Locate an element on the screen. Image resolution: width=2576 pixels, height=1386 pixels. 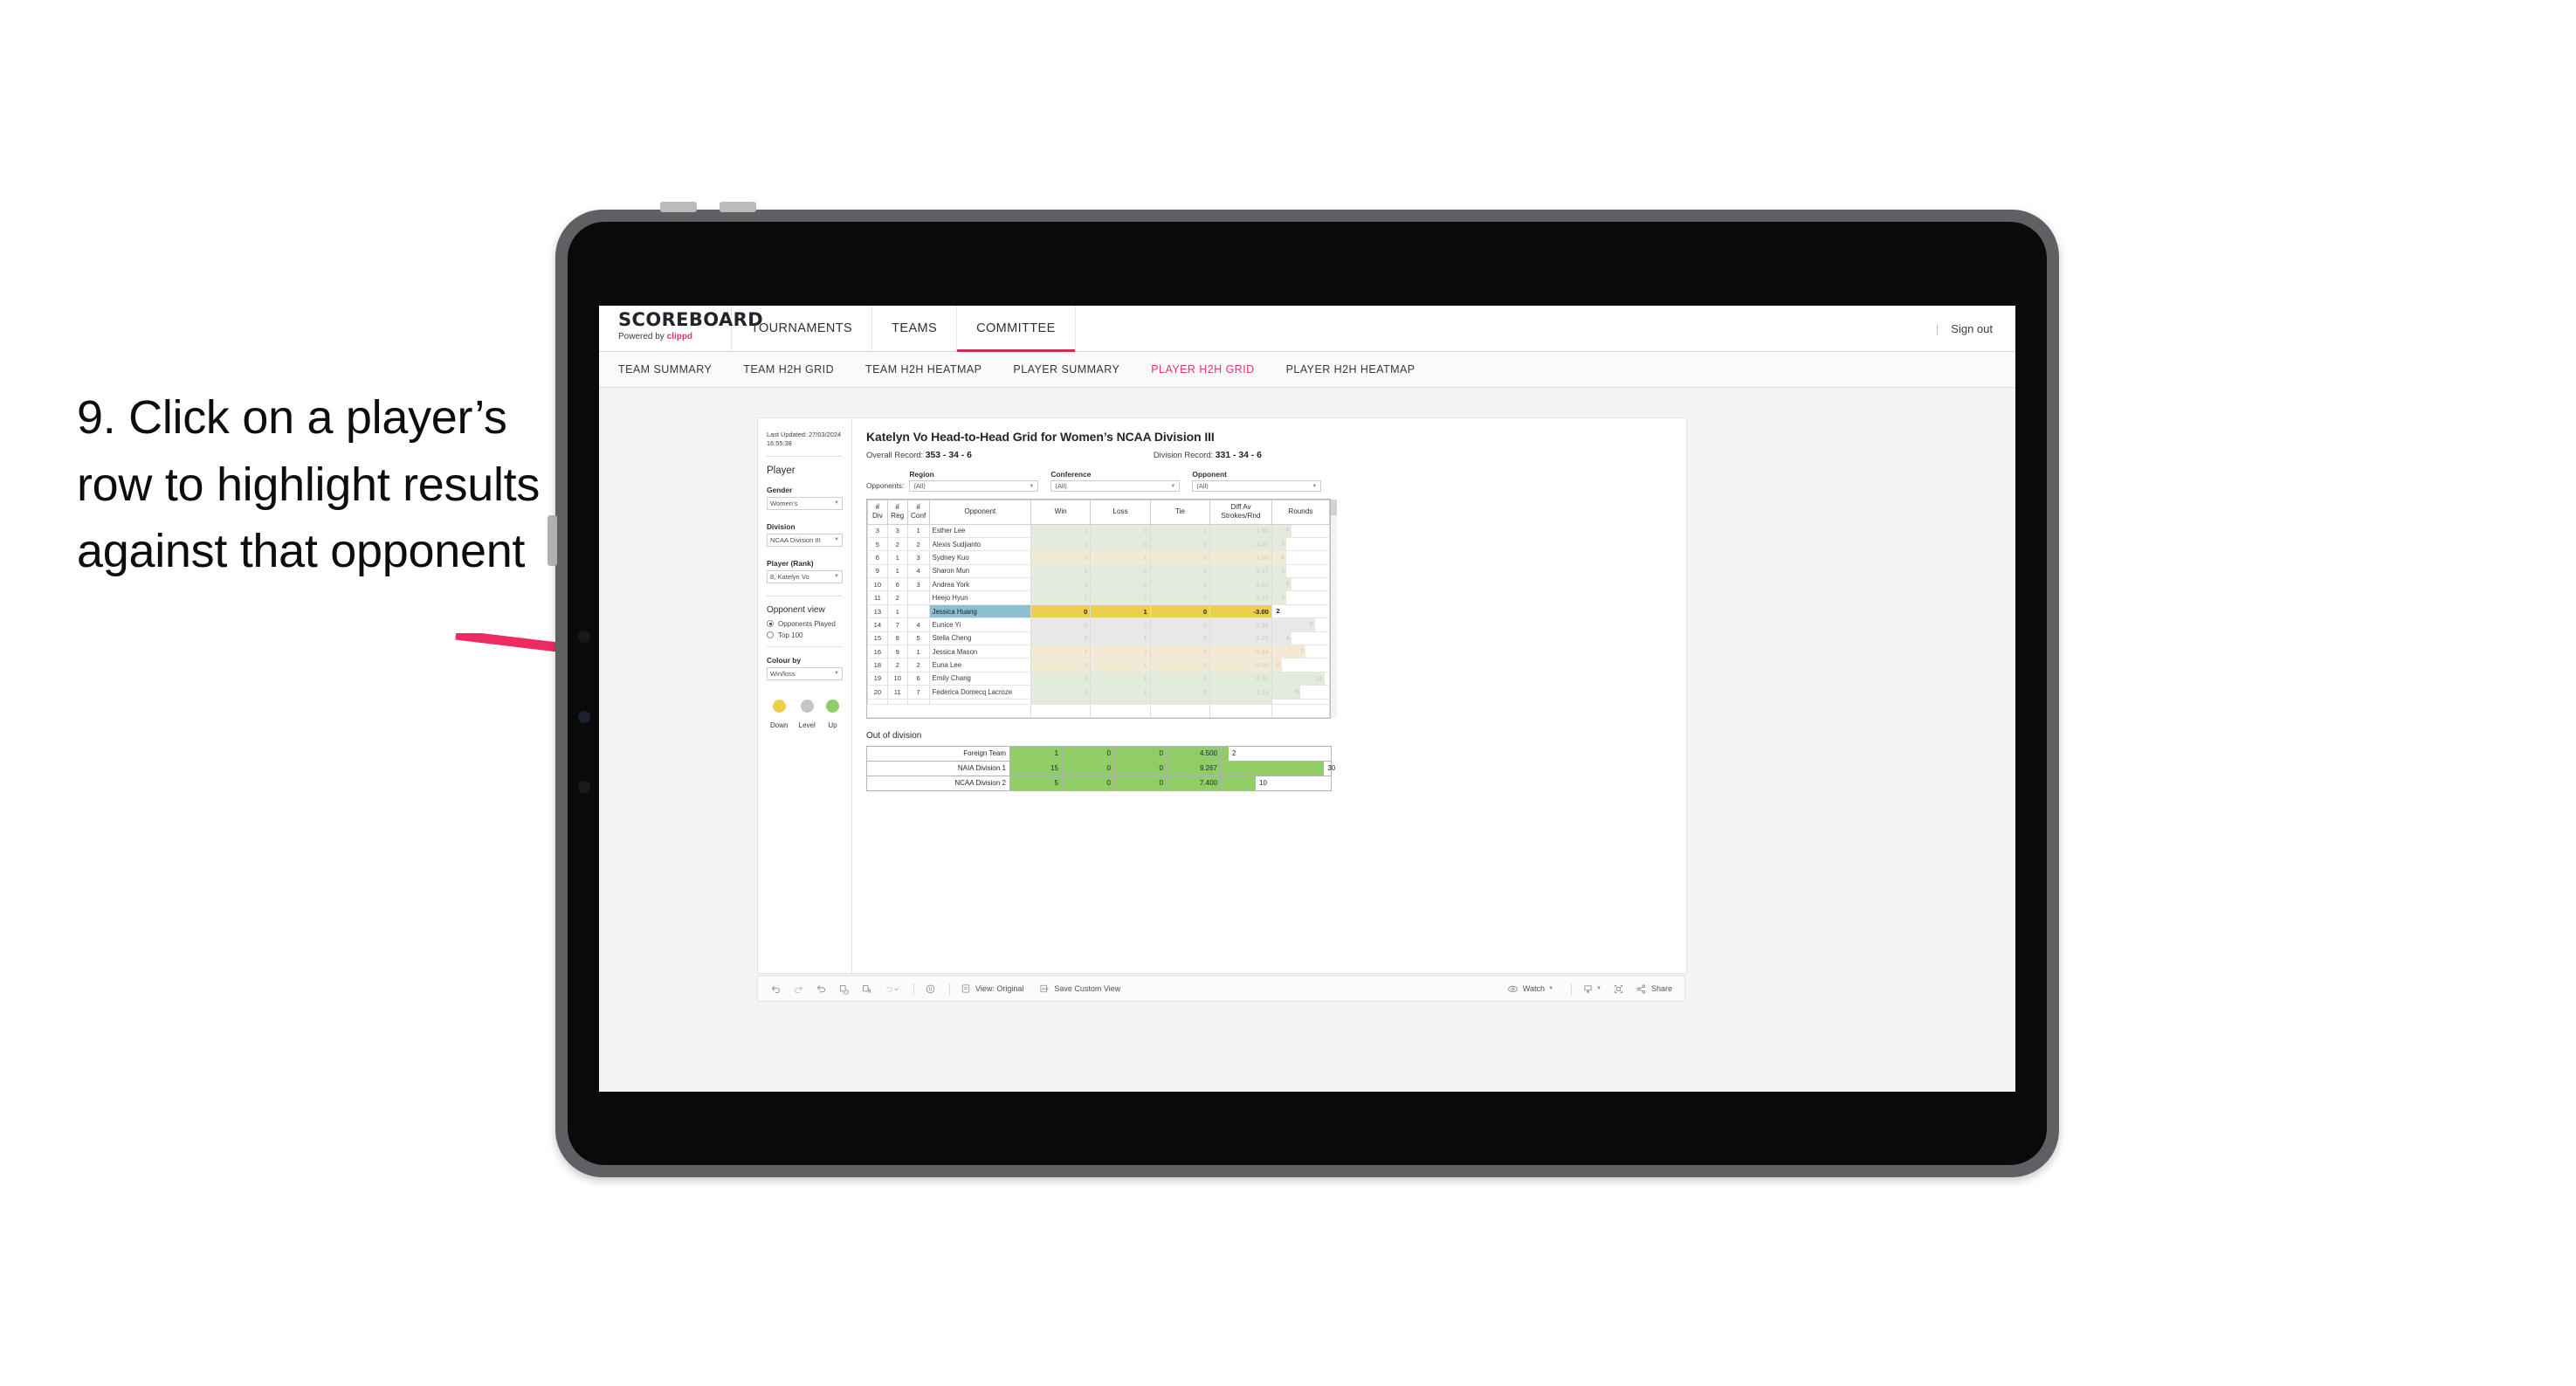
colour-by-select: Win/loss ▼ is located at coordinates (805, 673).